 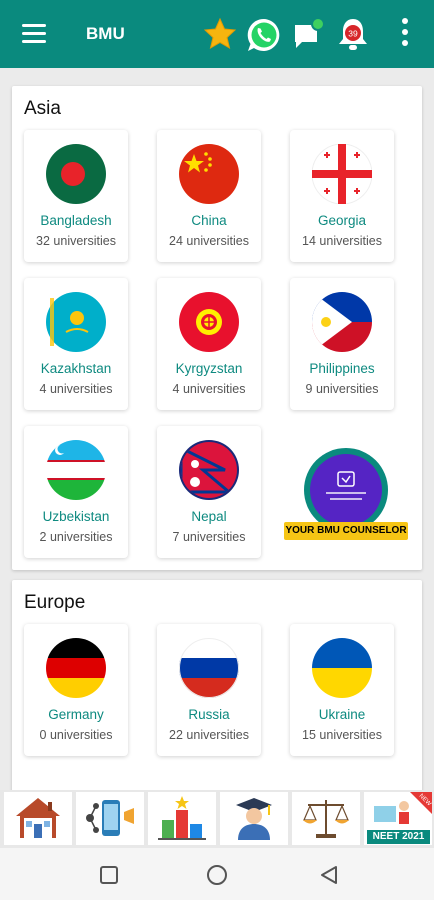 I want to click on graduate-icon, so click(x=254, y=819).